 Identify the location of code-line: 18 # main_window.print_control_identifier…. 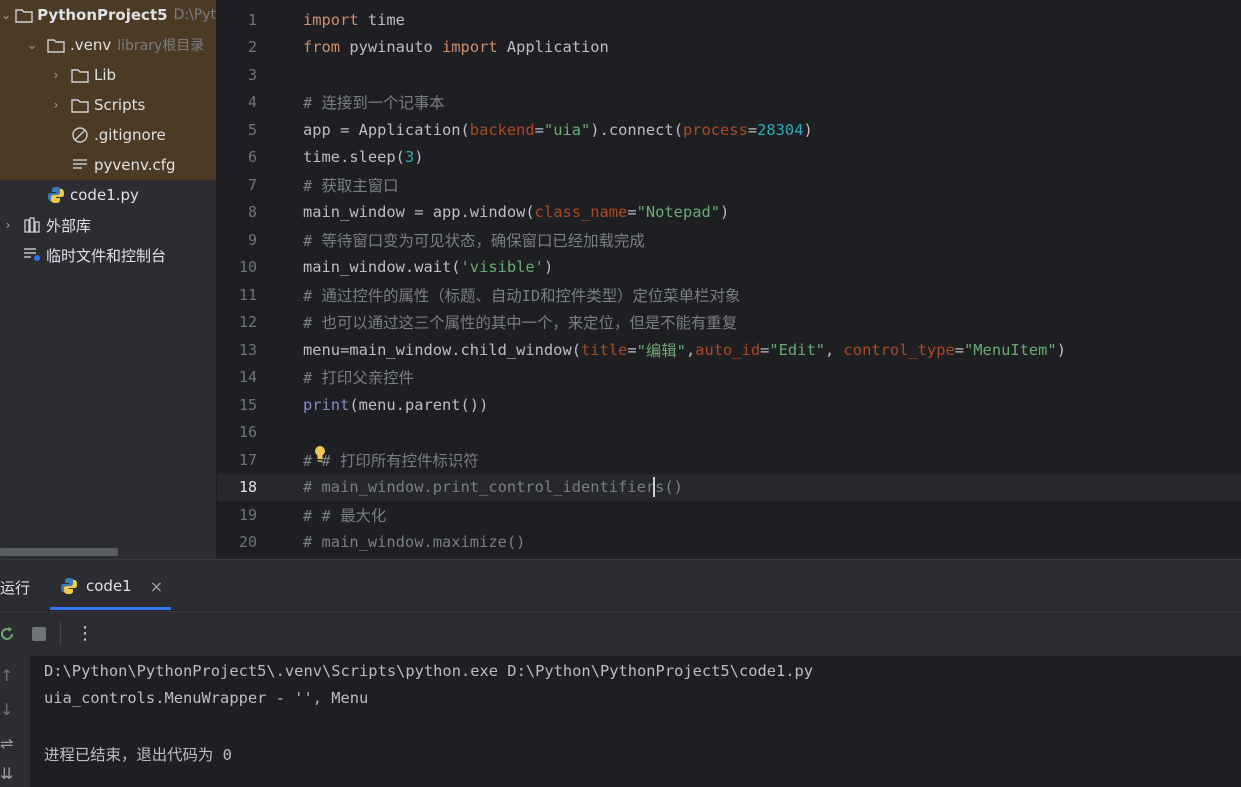
(729, 487).